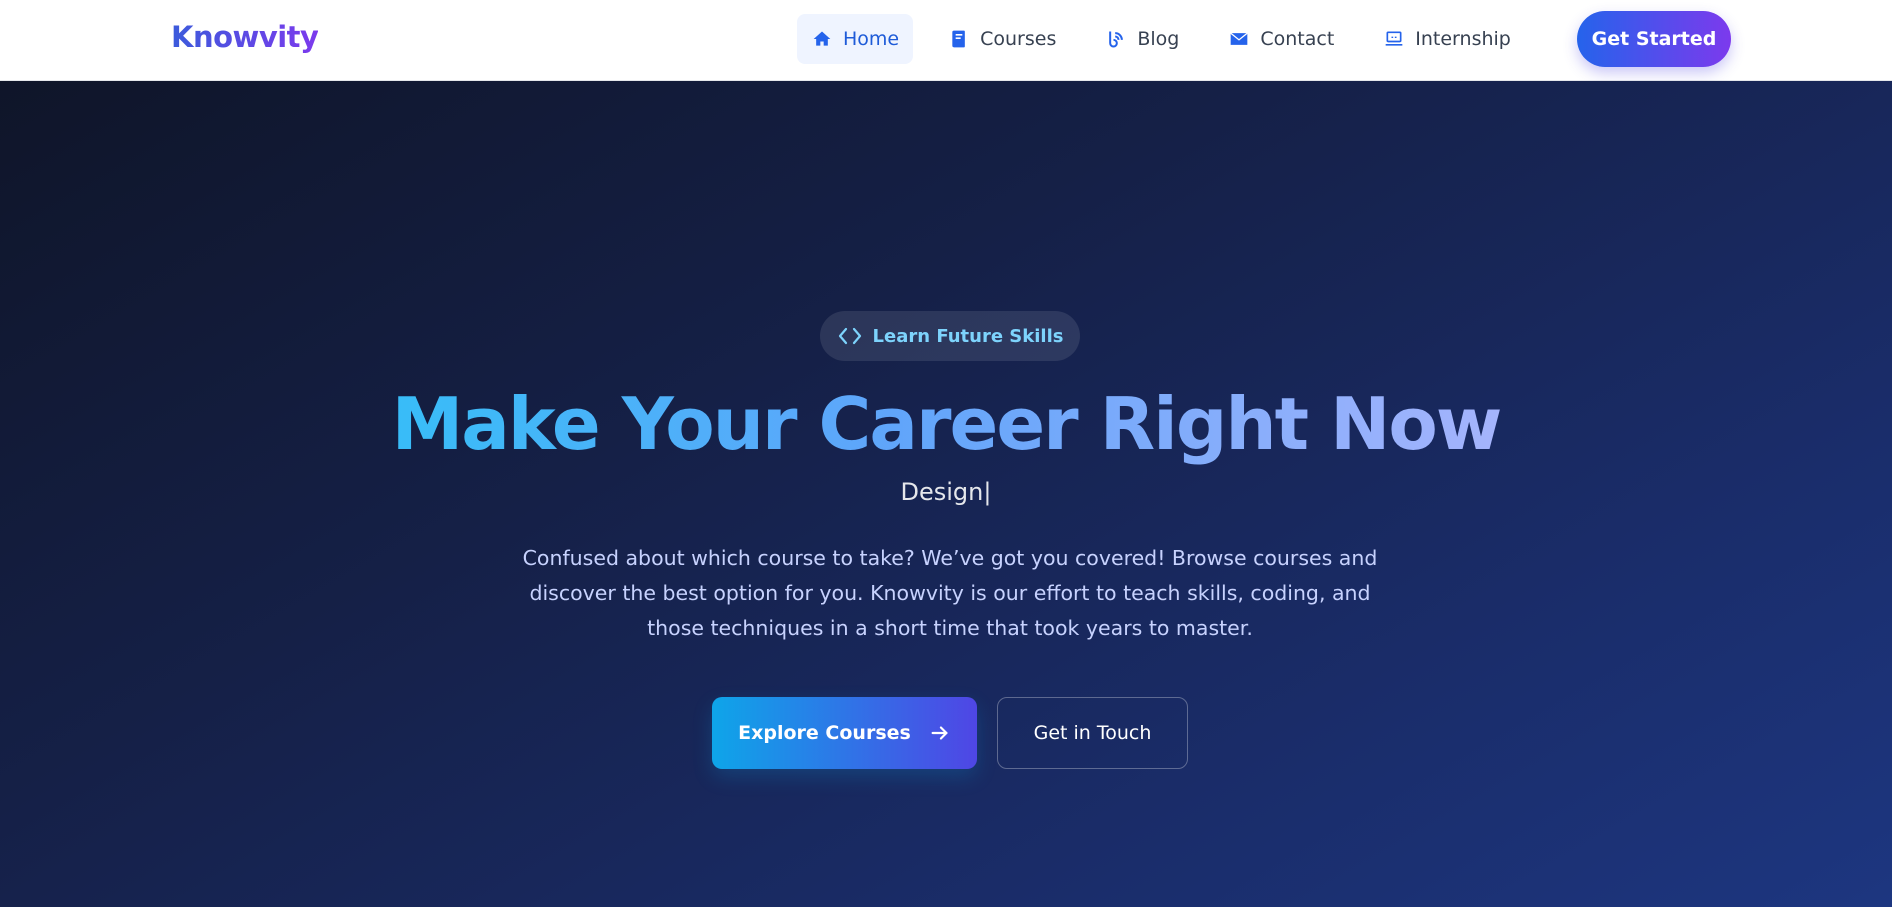 The width and height of the screenshot is (1892, 907). I want to click on learn-future-skills-badge: Learn Future Skills, so click(950, 336).